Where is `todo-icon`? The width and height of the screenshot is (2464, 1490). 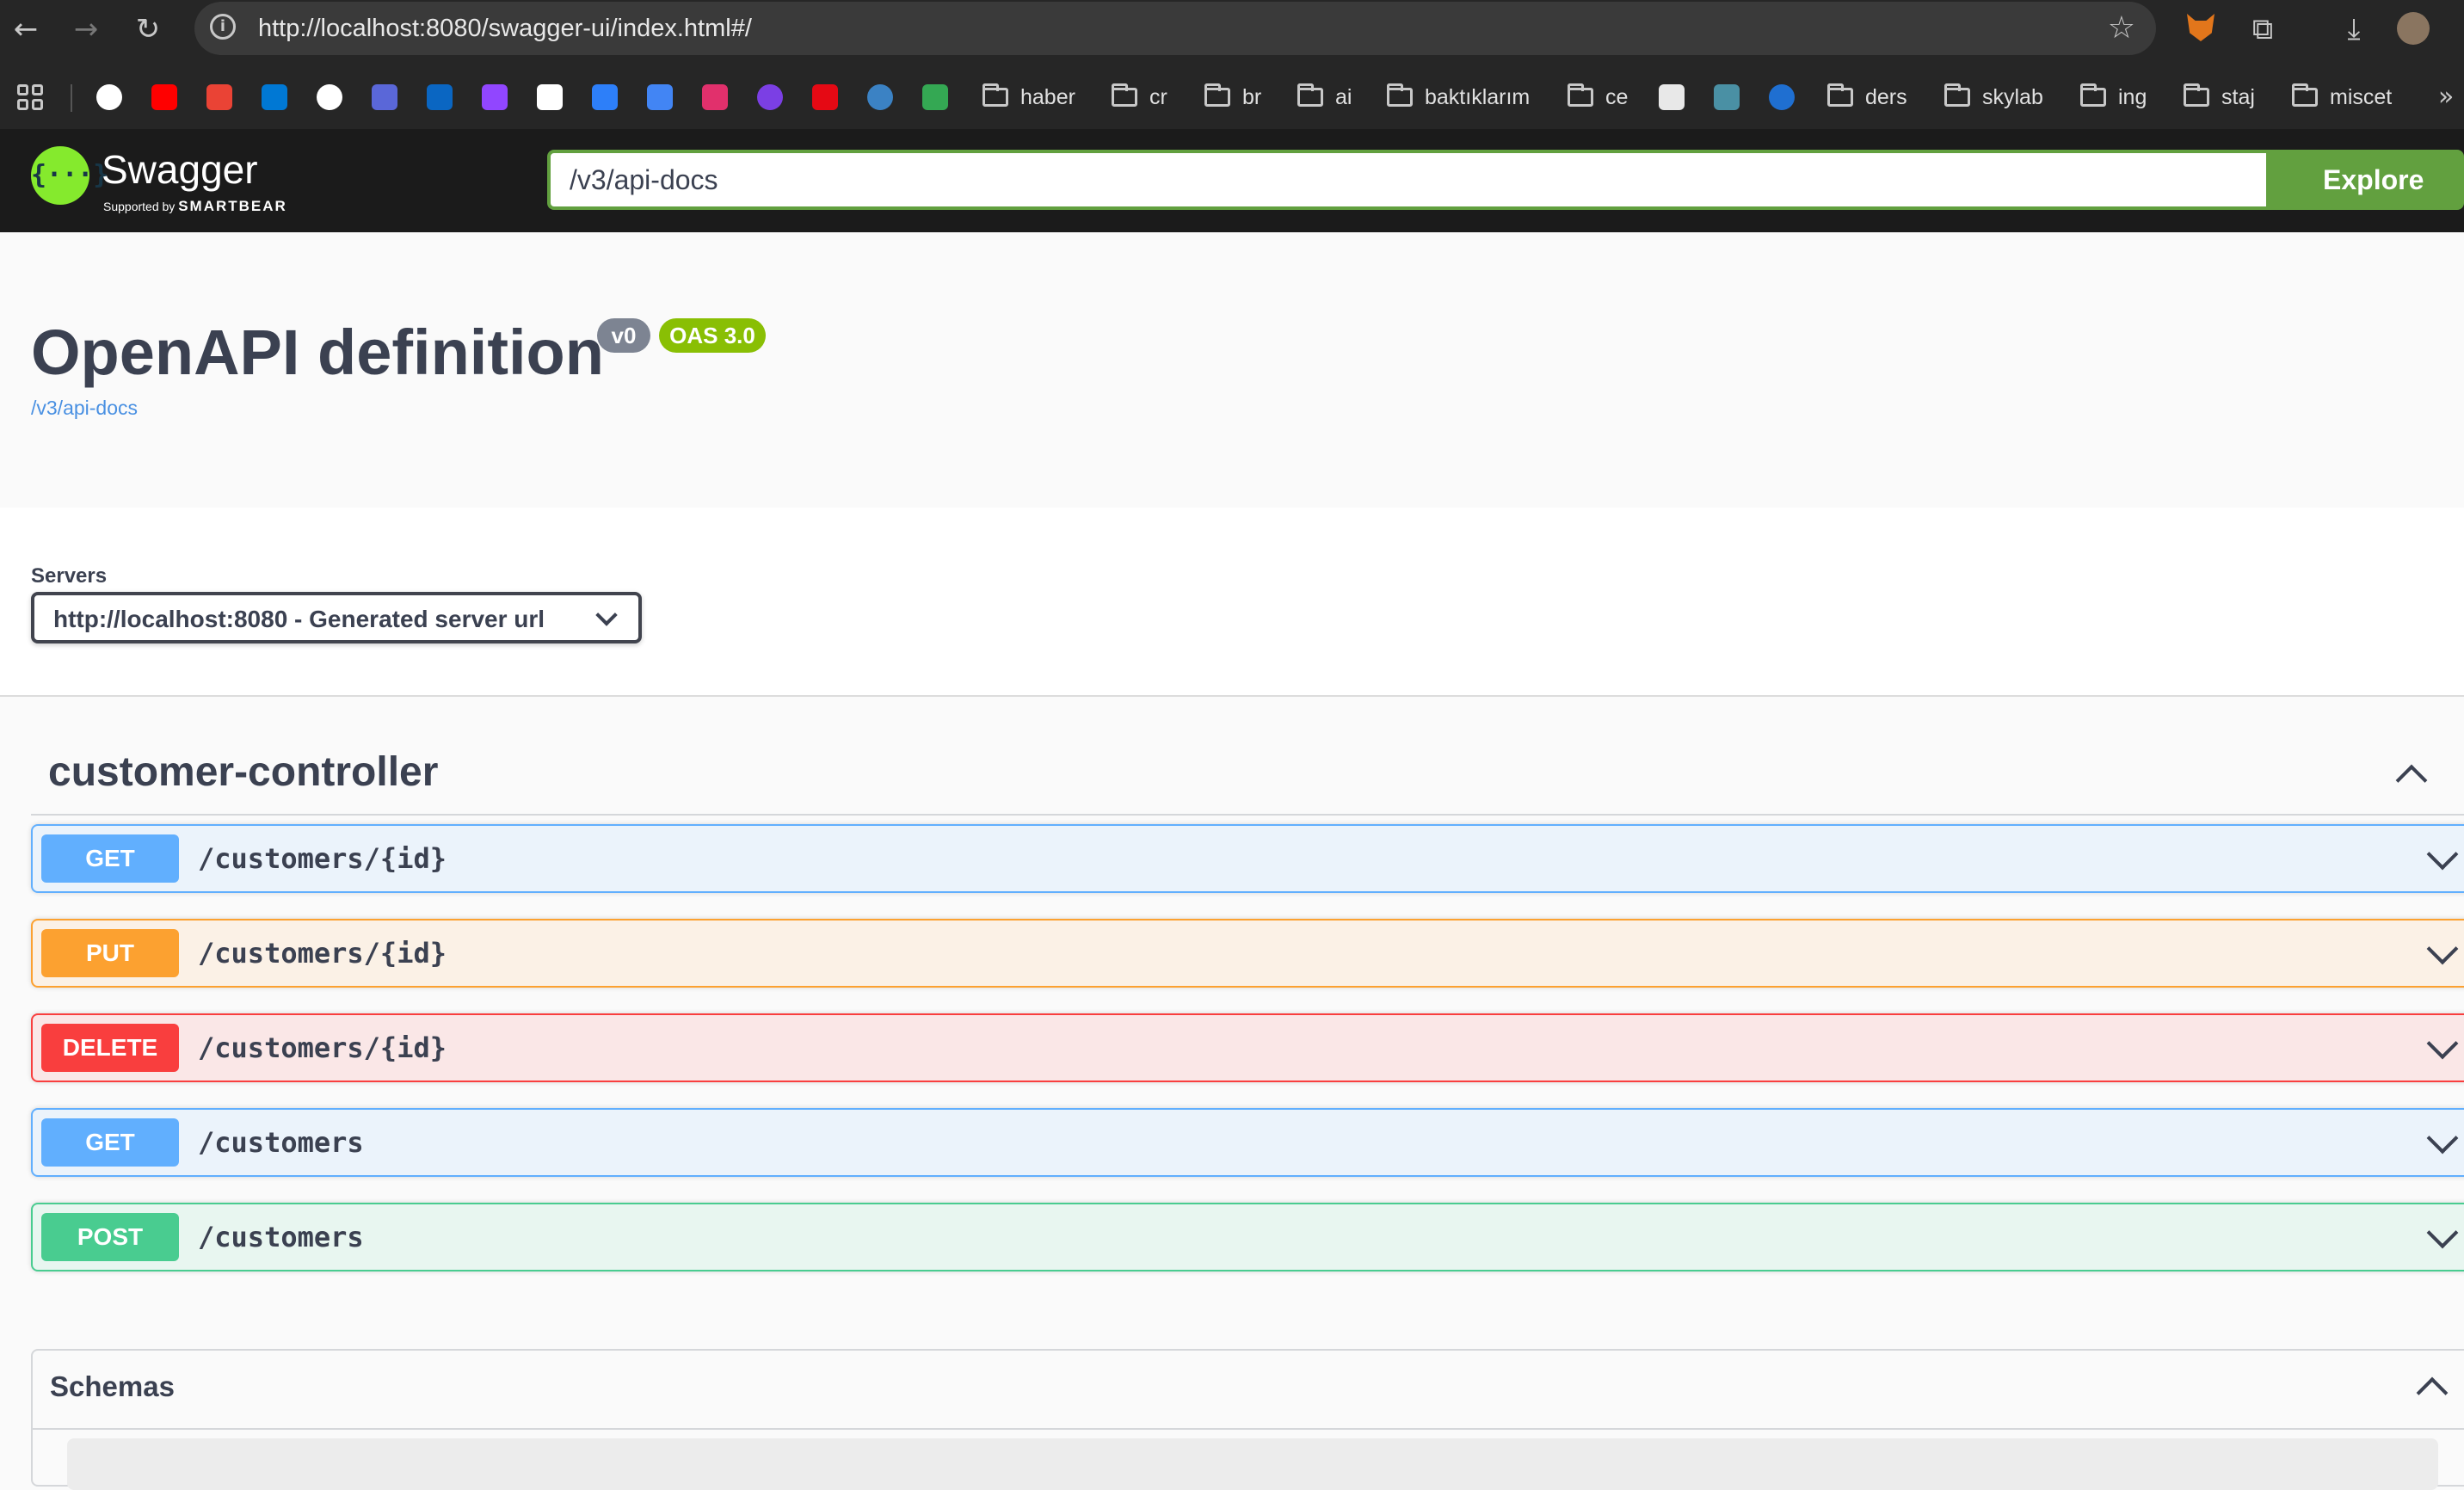 todo-icon is located at coordinates (605, 97).